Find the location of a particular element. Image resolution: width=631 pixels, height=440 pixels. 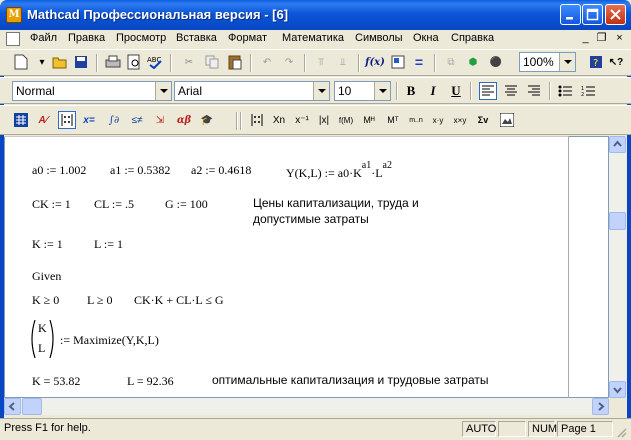

calculate-icon: = is located at coordinates (419, 62).